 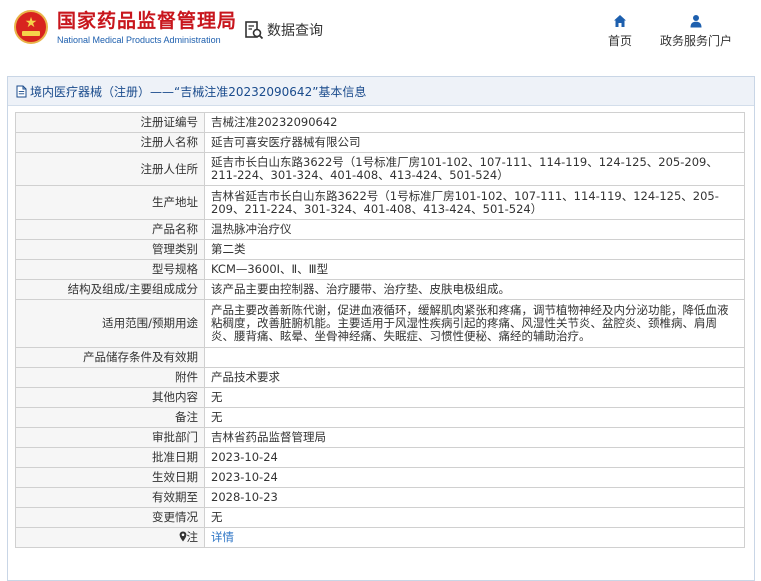 I want to click on row-label: 变更情况, so click(x=110, y=517).